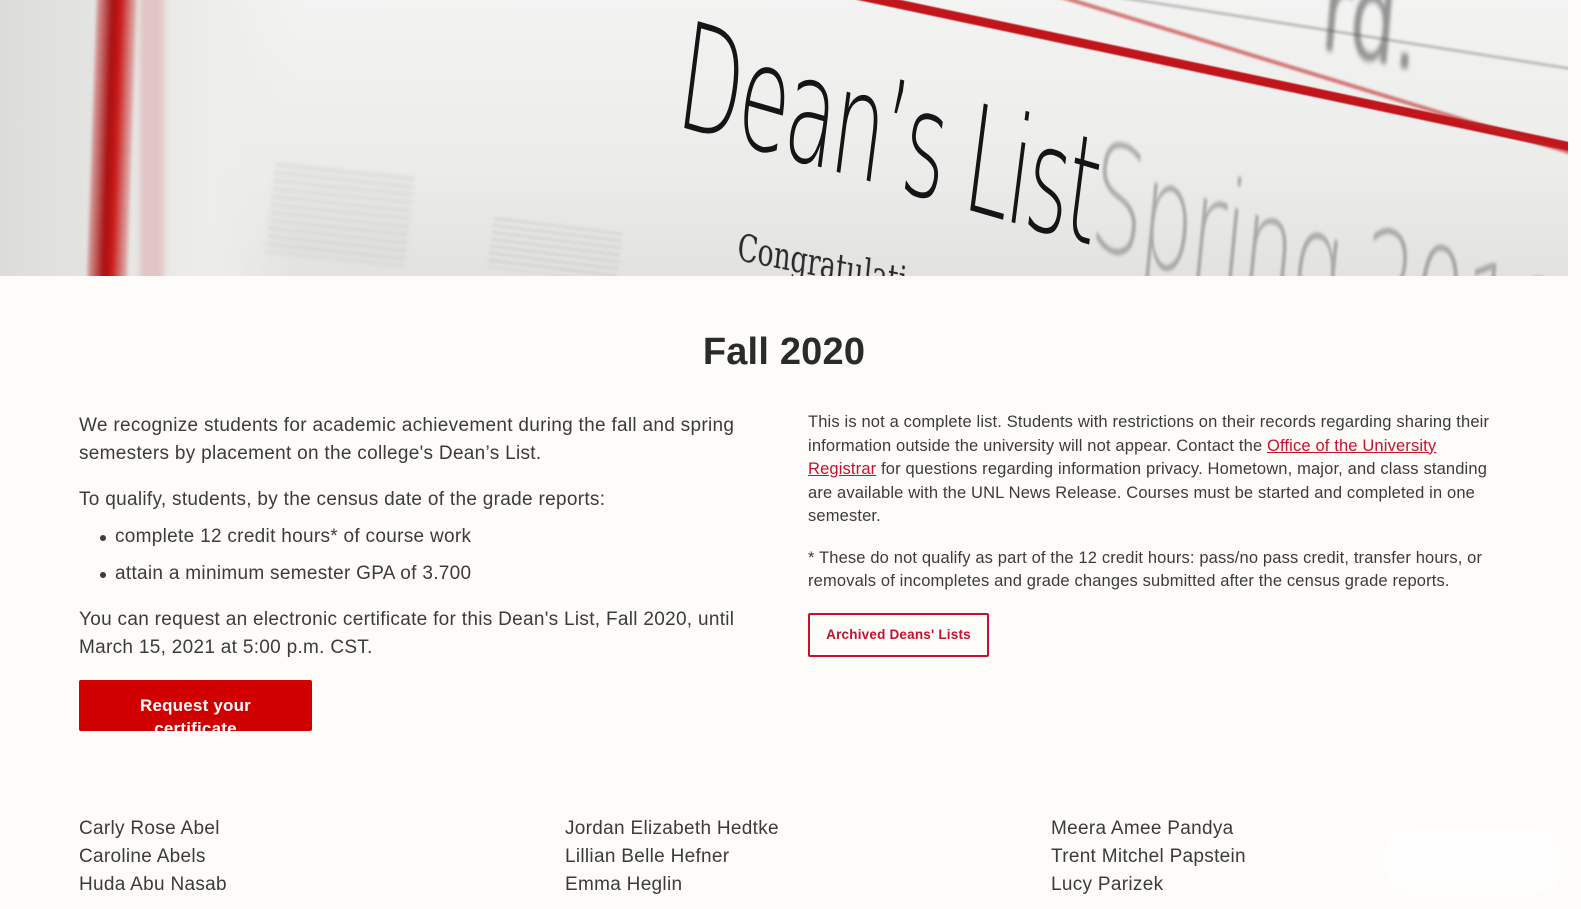  I want to click on requirement-item: attain a minimum semester GPA of 3.700, so click(419, 574).